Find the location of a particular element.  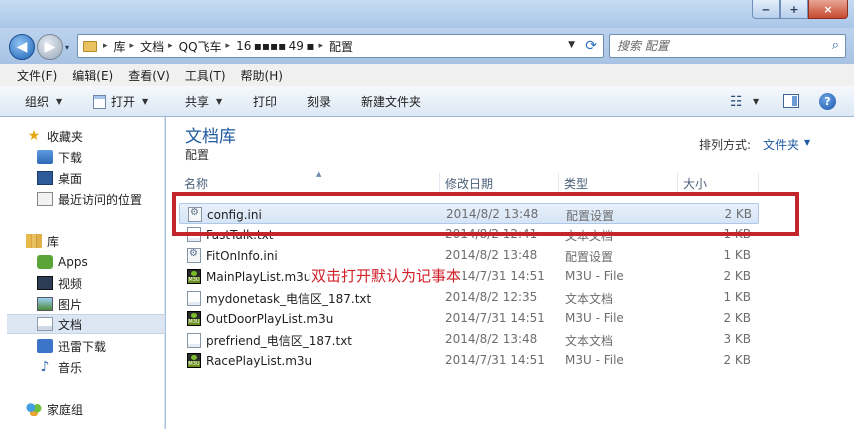

open-icon is located at coordinates (99, 101).